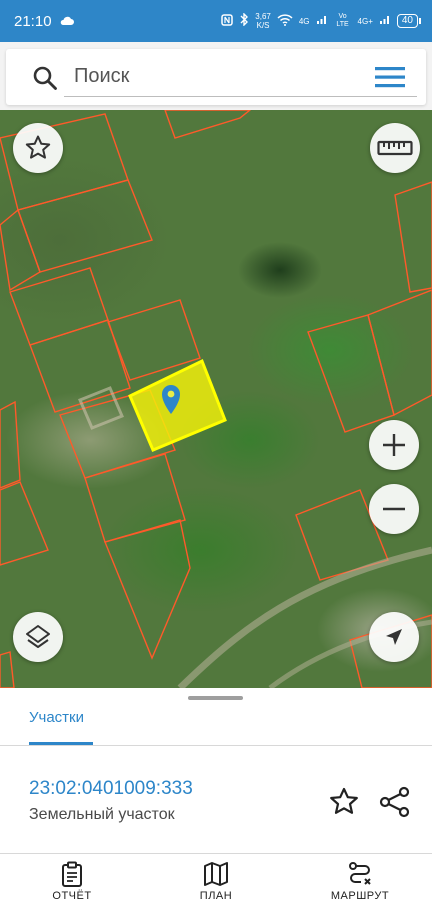 The image size is (432, 900). Describe the element at coordinates (67, 21) in the screenshot. I see `cloud-icon` at that location.